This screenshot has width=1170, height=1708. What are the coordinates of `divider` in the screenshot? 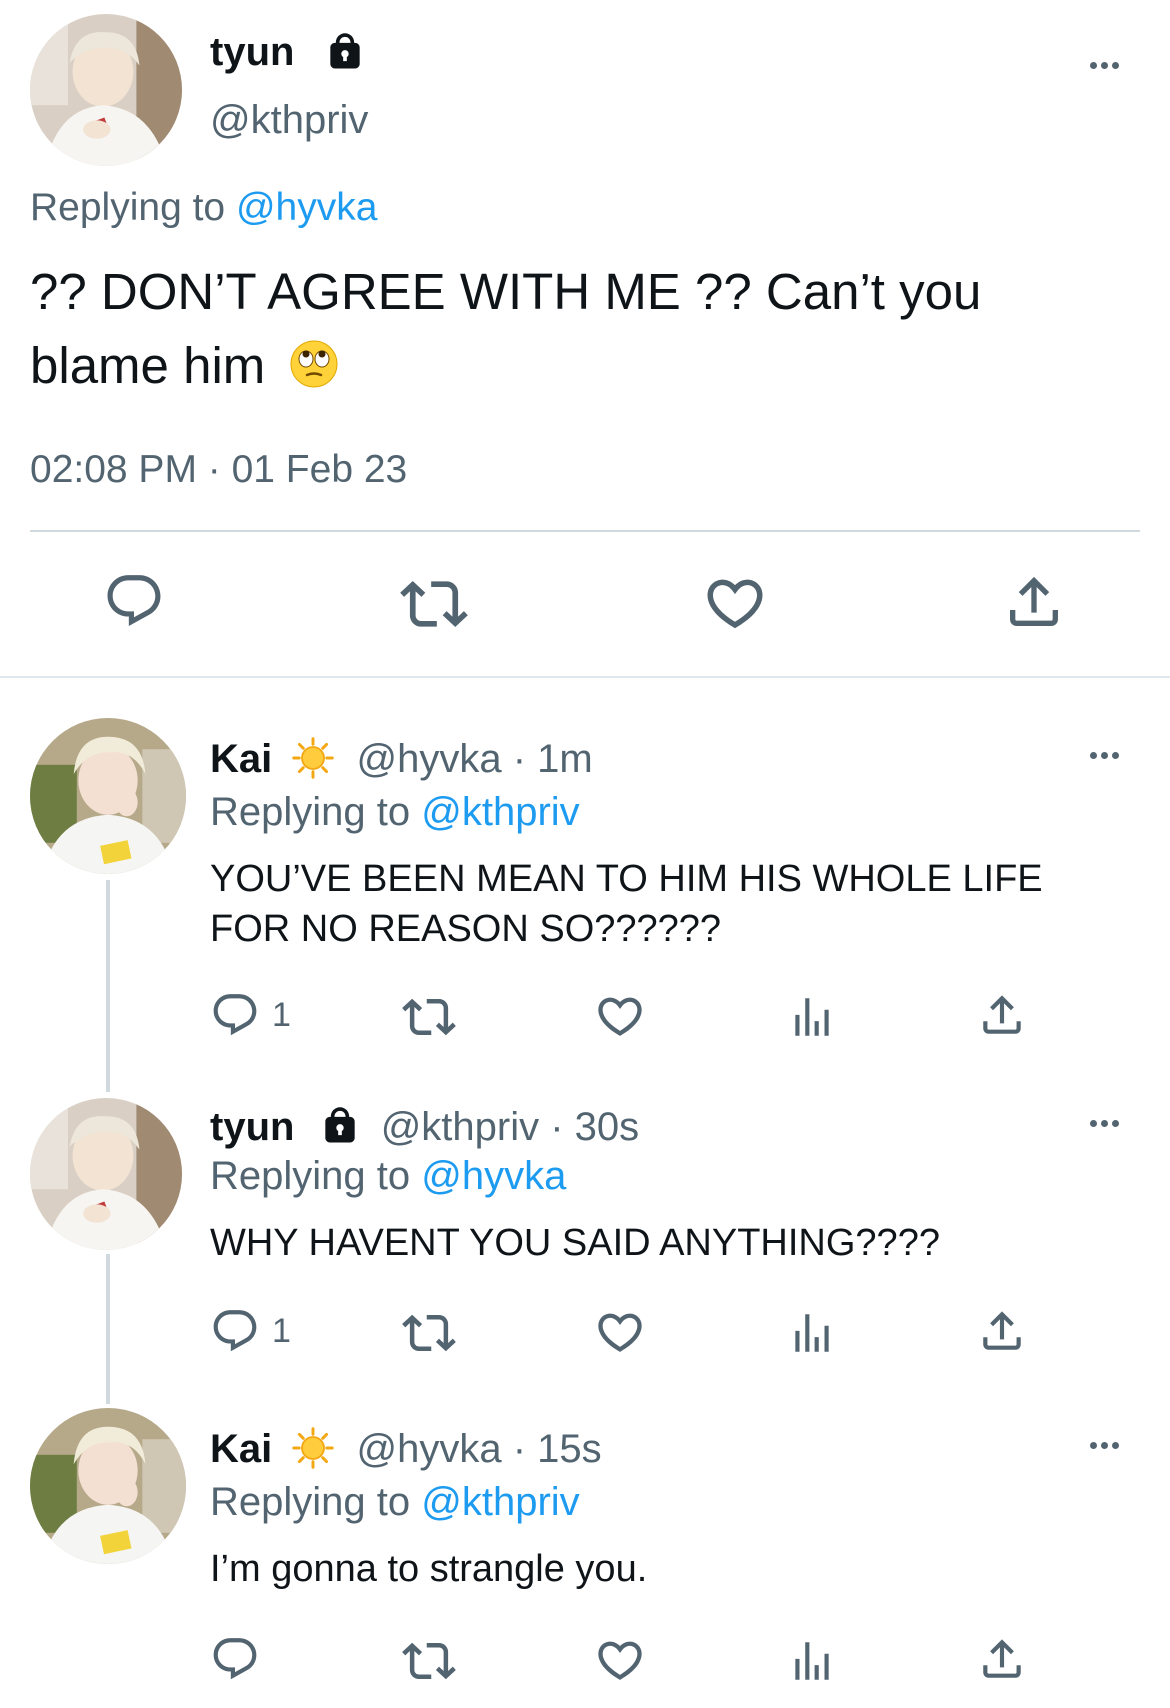 It's located at (585, 531).